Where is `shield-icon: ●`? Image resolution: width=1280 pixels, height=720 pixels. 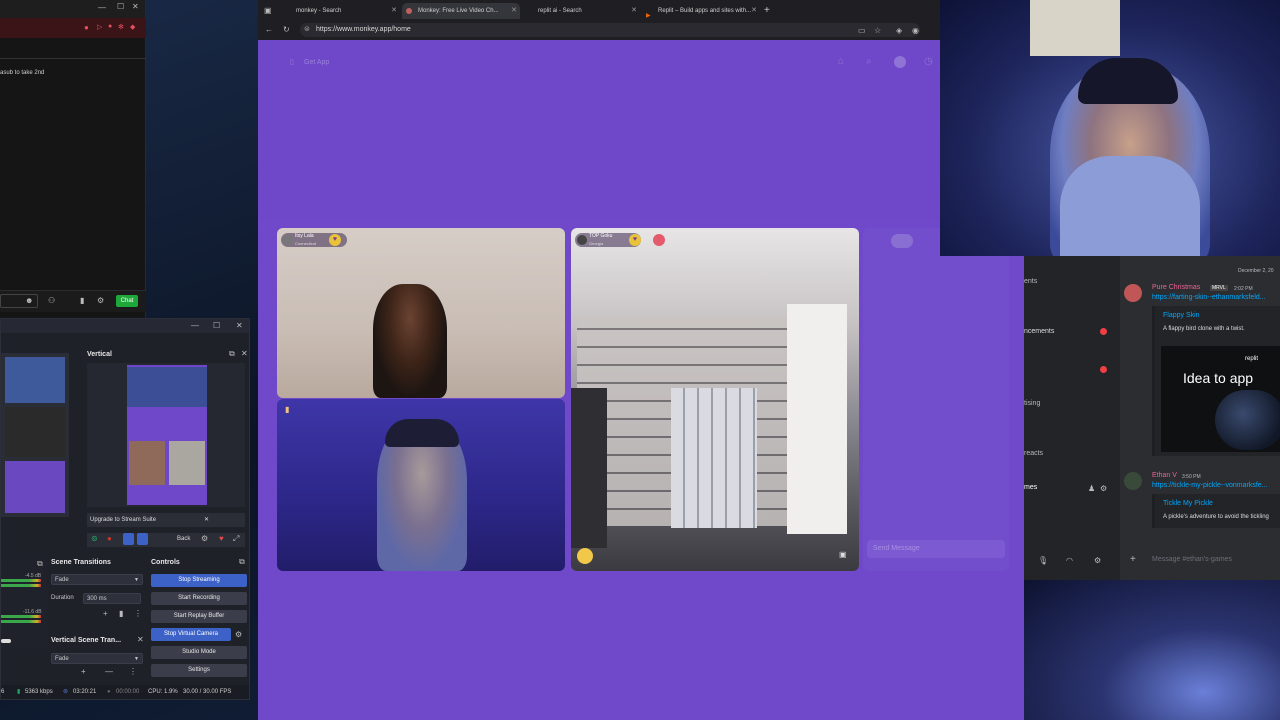
shield-icon: ● is located at coordinates (86, 27).